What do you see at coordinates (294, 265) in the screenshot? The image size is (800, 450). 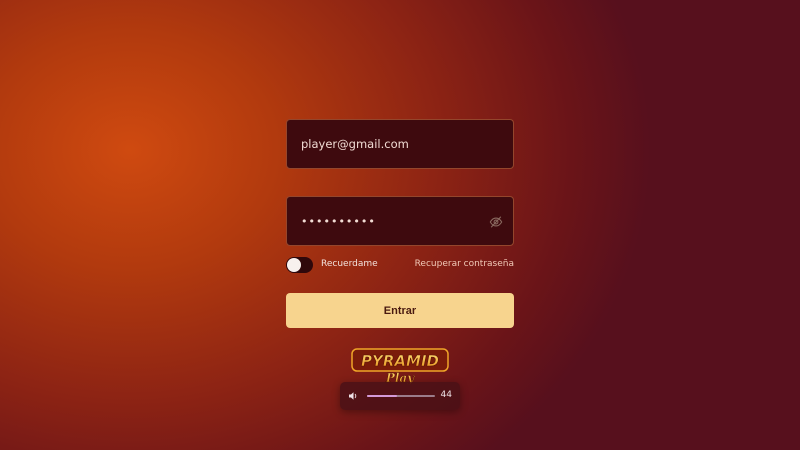 I see `toggle-knob` at bounding box center [294, 265].